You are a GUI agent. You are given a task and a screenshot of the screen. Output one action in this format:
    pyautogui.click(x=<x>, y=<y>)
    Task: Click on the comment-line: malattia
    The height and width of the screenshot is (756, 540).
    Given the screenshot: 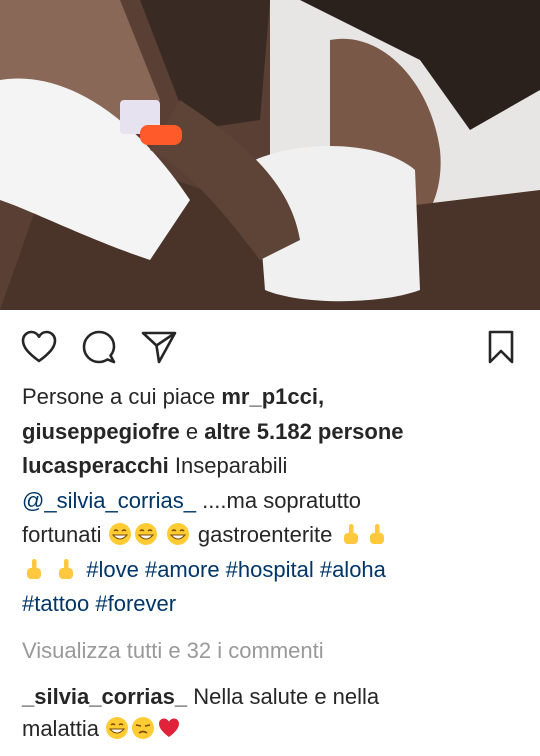 What is the action you would take?
    pyautogui.click(x=102, y=729)
    